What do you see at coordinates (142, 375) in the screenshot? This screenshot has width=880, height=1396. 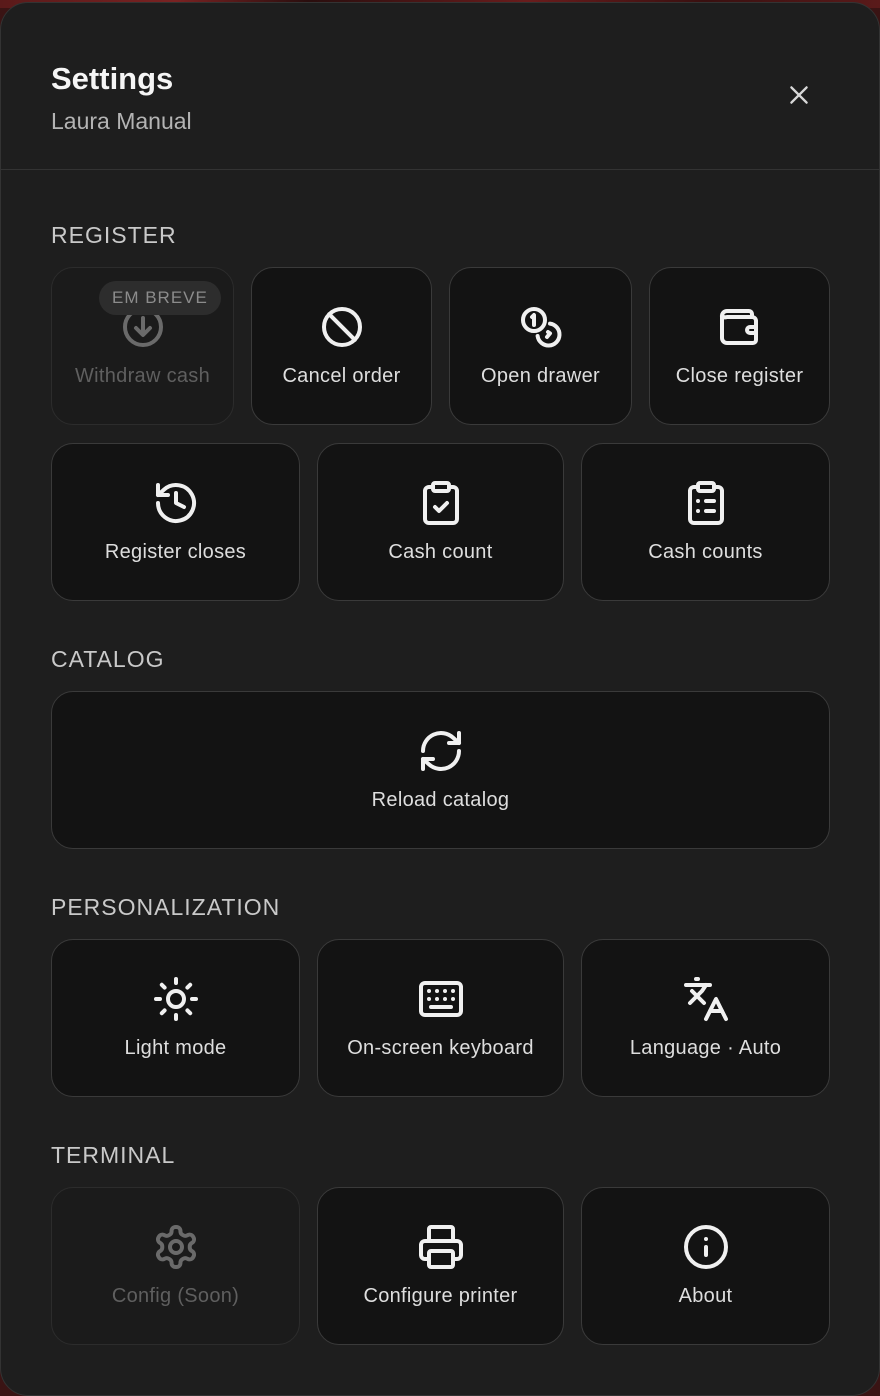 I see `withdraw-cash-label: Withdraw cash` at bounding box center [142, 375].